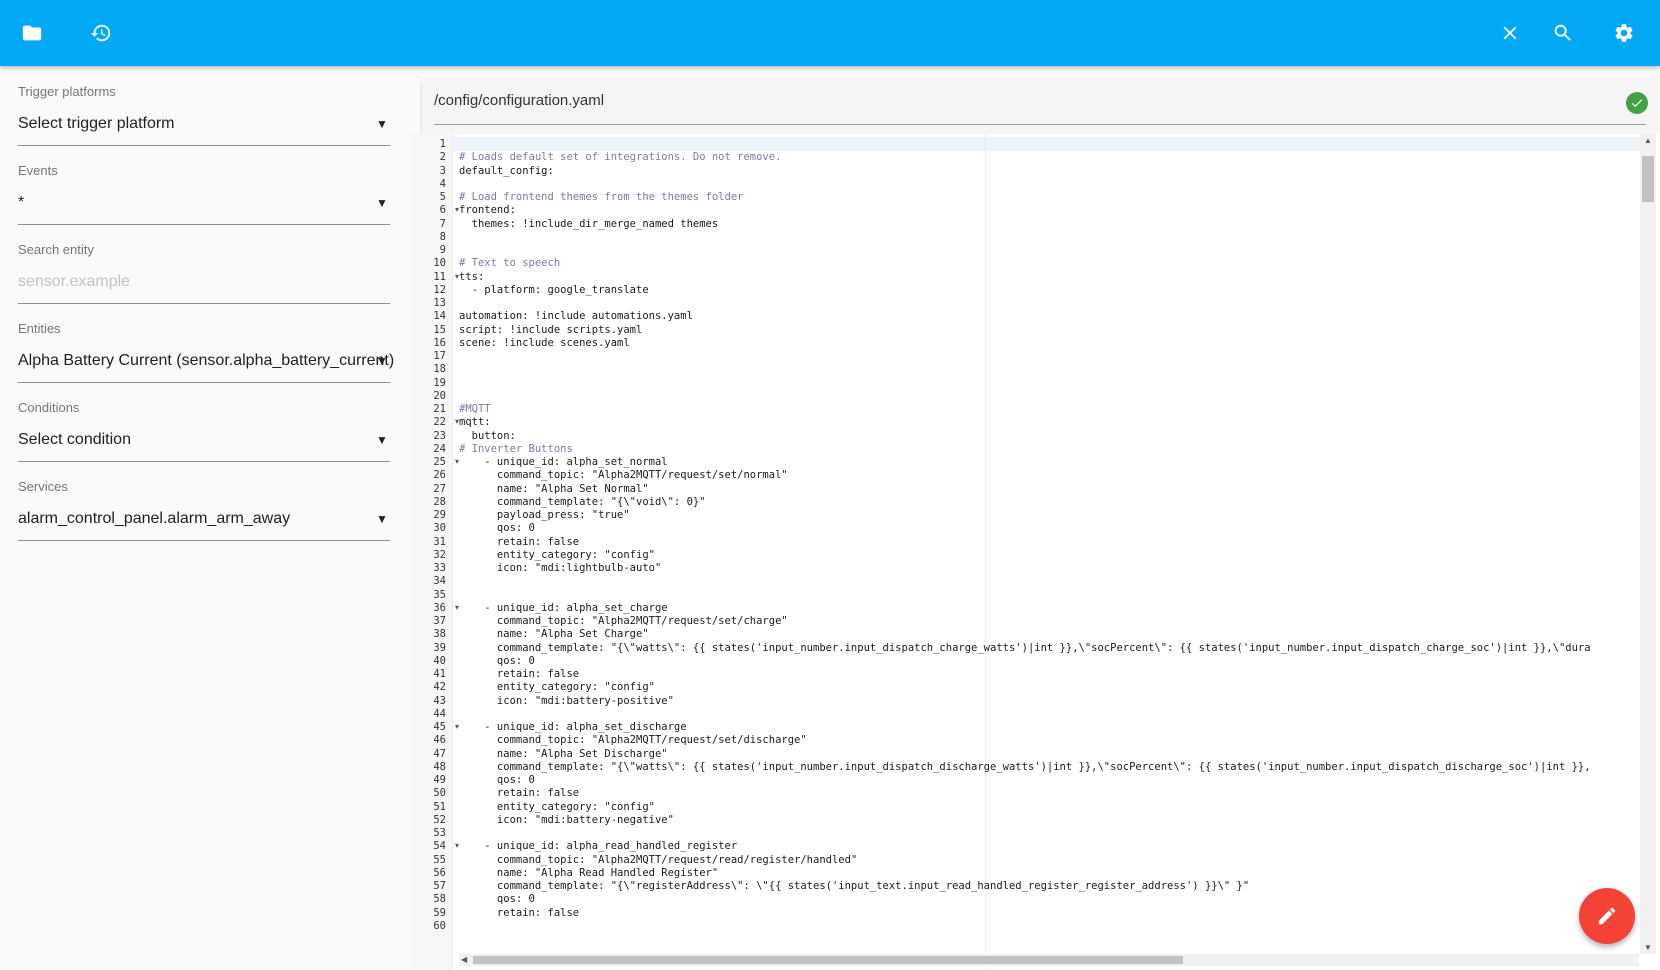 The height and width of the screenshot is (970, 1660). Describe the element at coordinates (589, 872) in the screenshot. I see `code-line: name: "Alpha Read Handled Register"` at that location.